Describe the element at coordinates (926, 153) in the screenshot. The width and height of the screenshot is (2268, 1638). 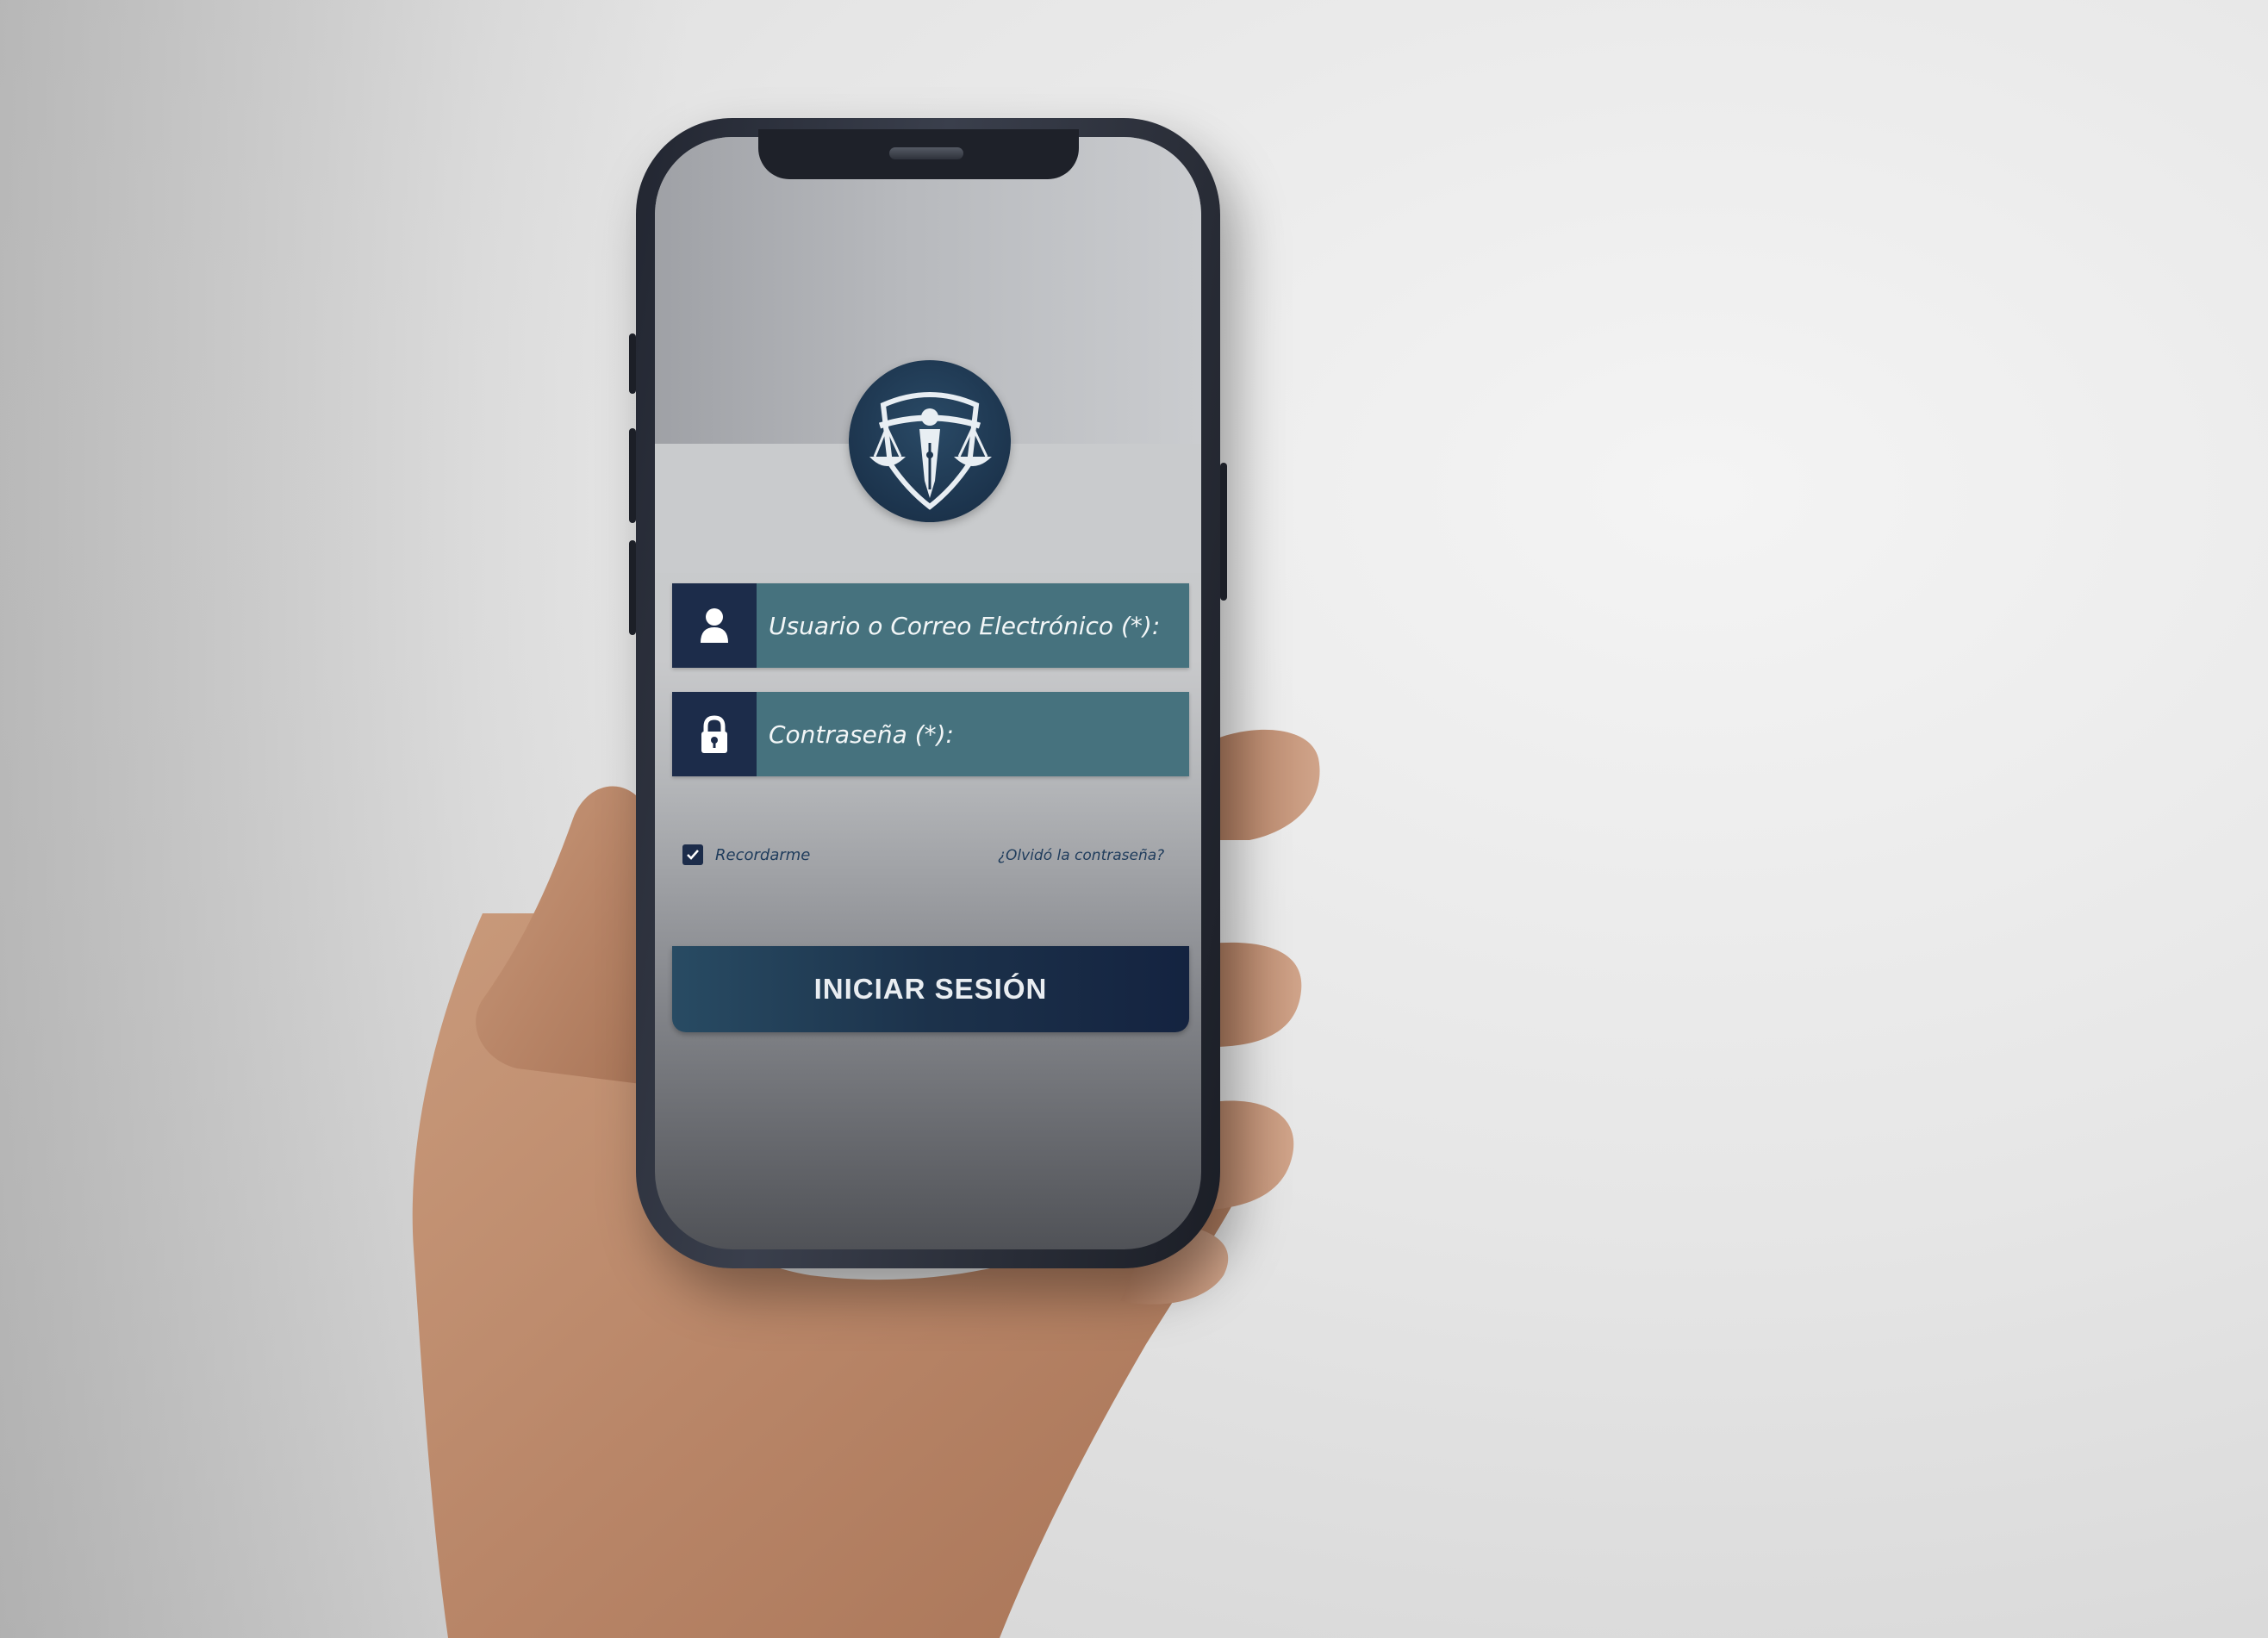
I see `earpiece-speaker` at that location.